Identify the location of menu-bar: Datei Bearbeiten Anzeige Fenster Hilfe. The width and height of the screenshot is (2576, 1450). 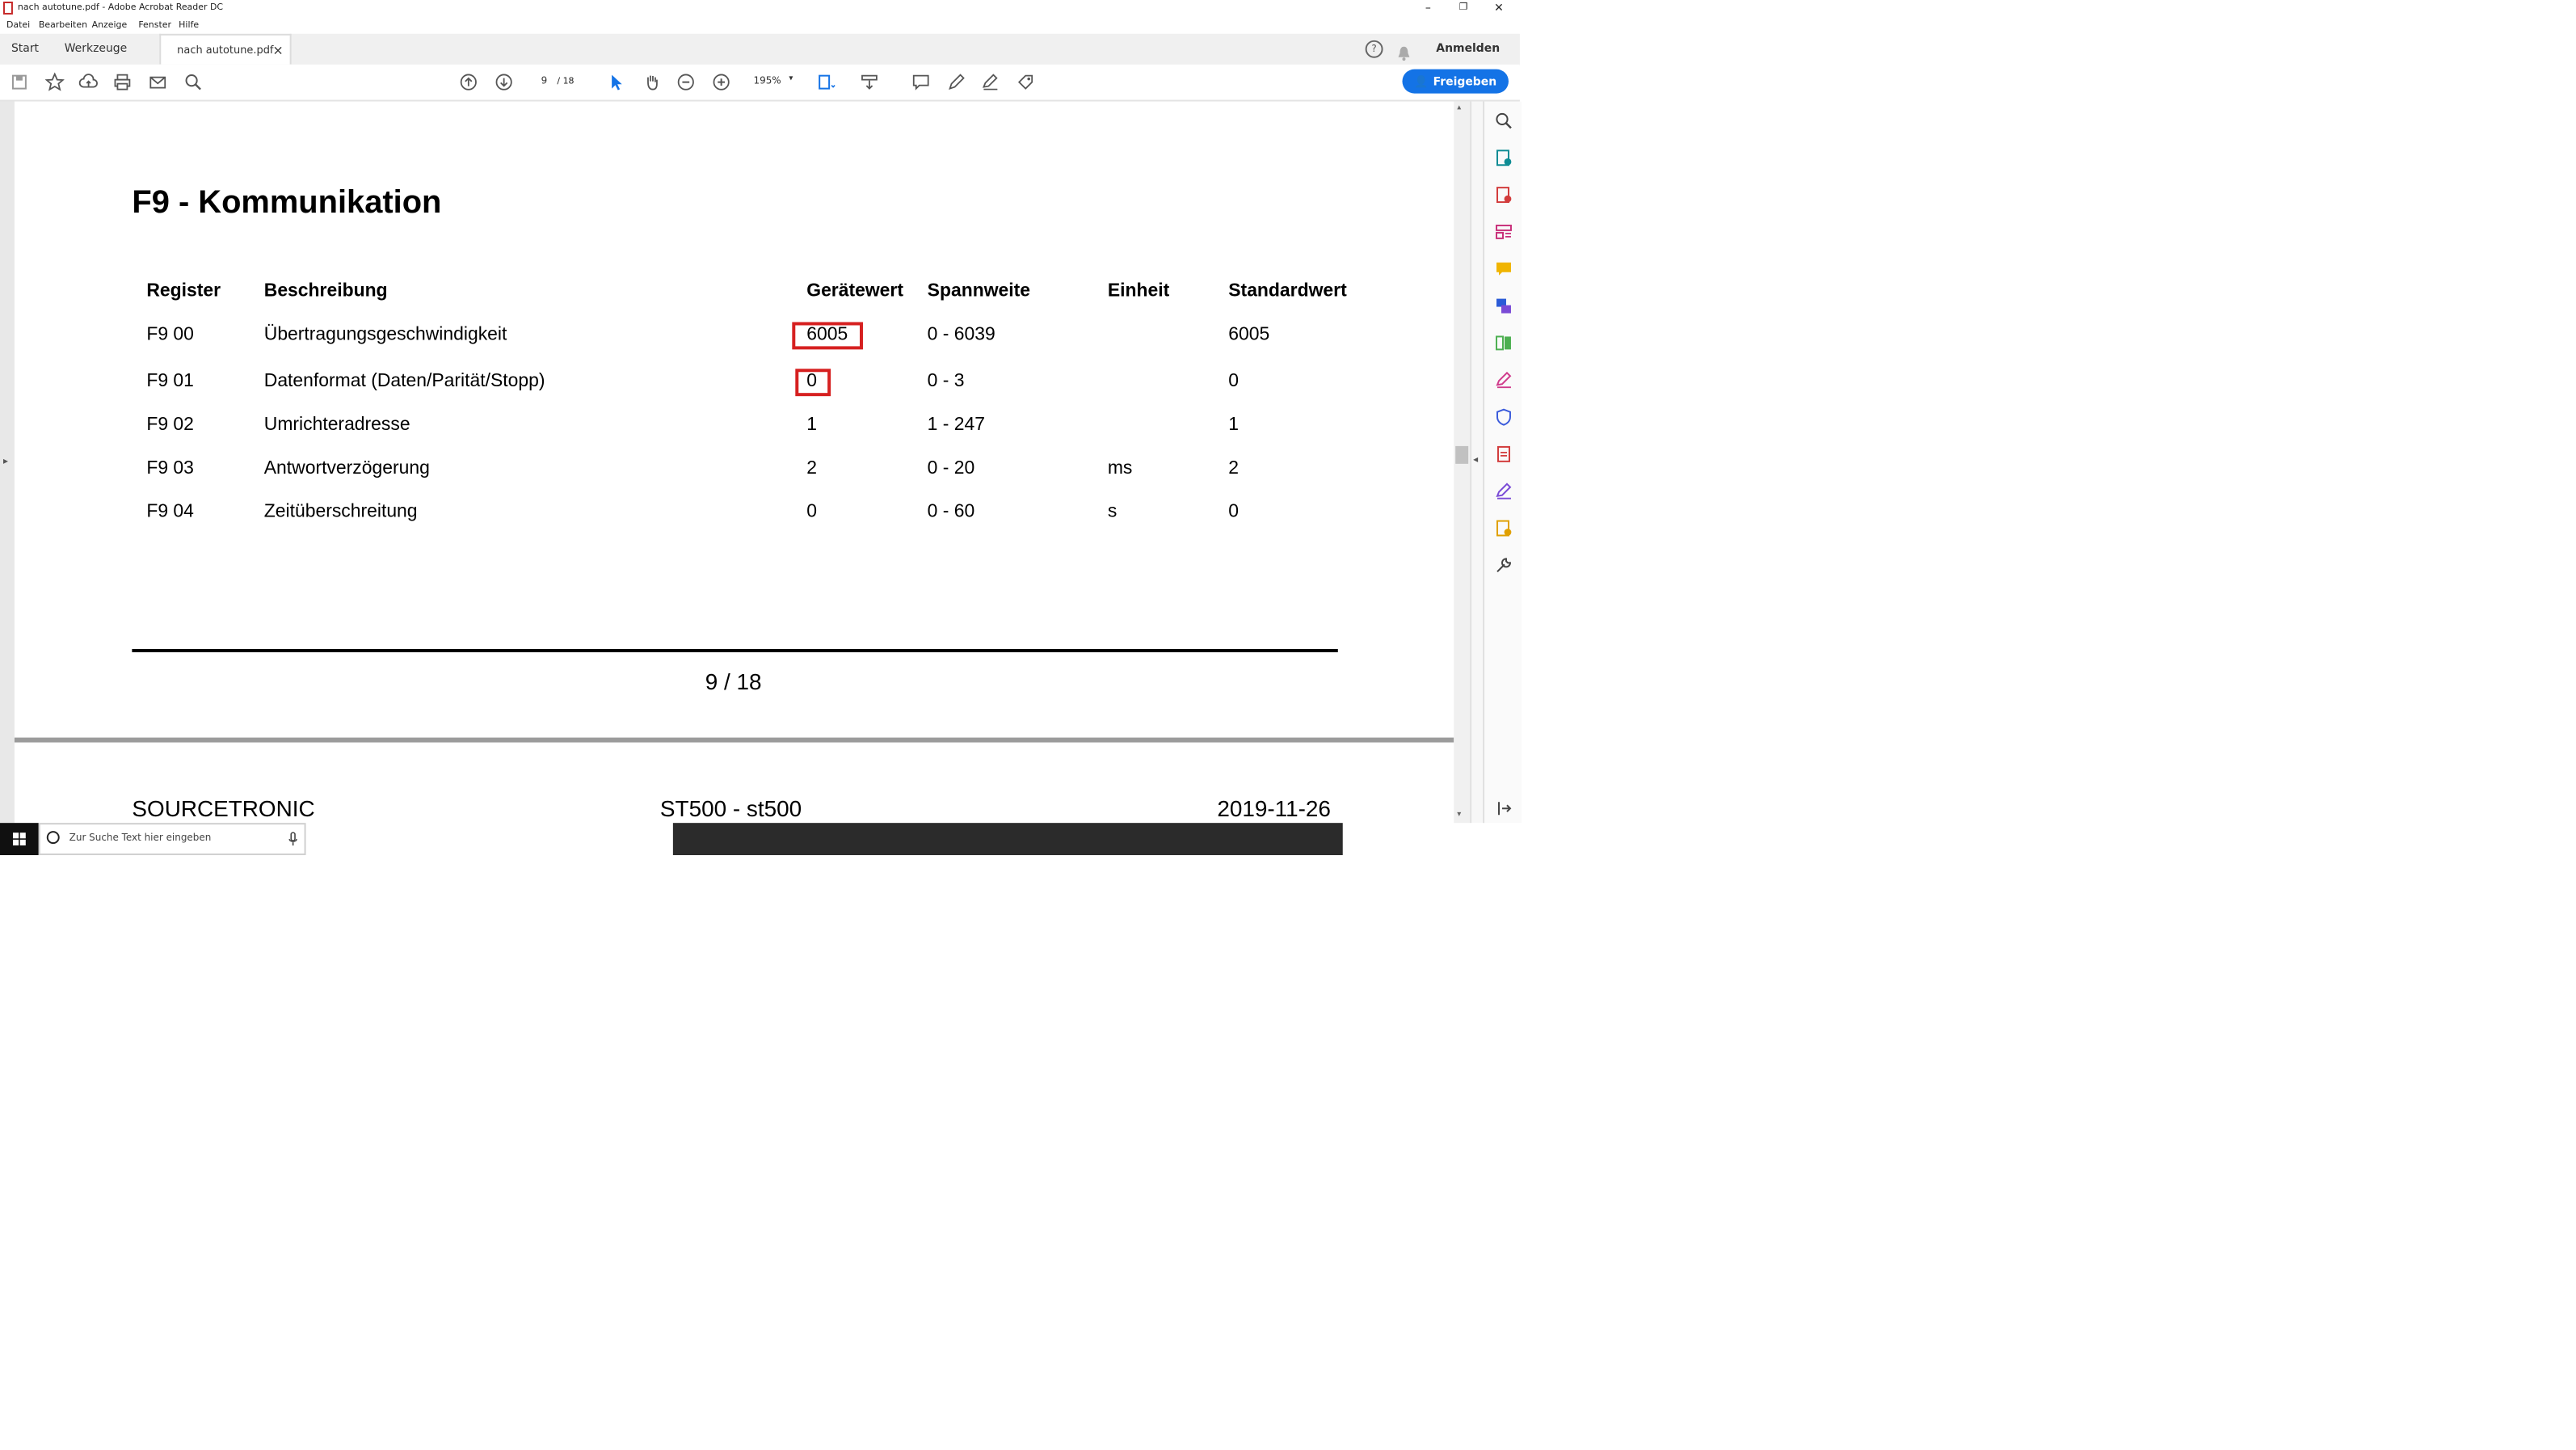
(1288, 24).